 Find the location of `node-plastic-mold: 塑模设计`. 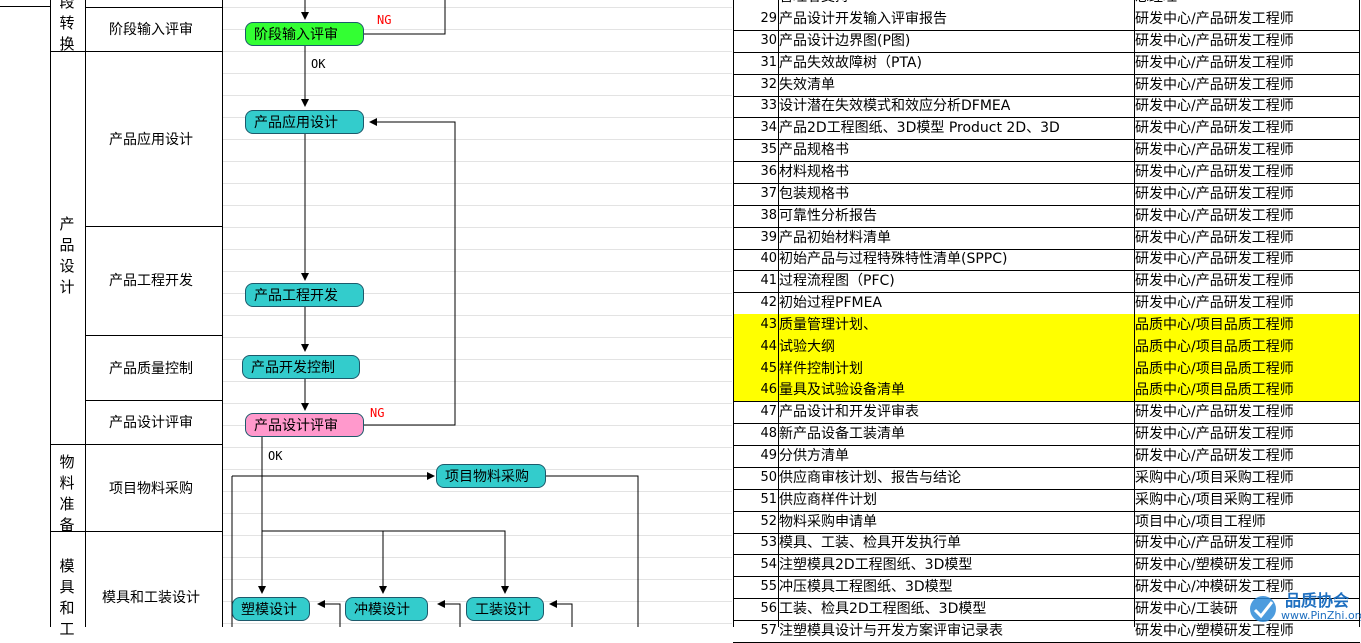

node-plastic-mold: 塑模设计 is located at coordinates (271, 609).